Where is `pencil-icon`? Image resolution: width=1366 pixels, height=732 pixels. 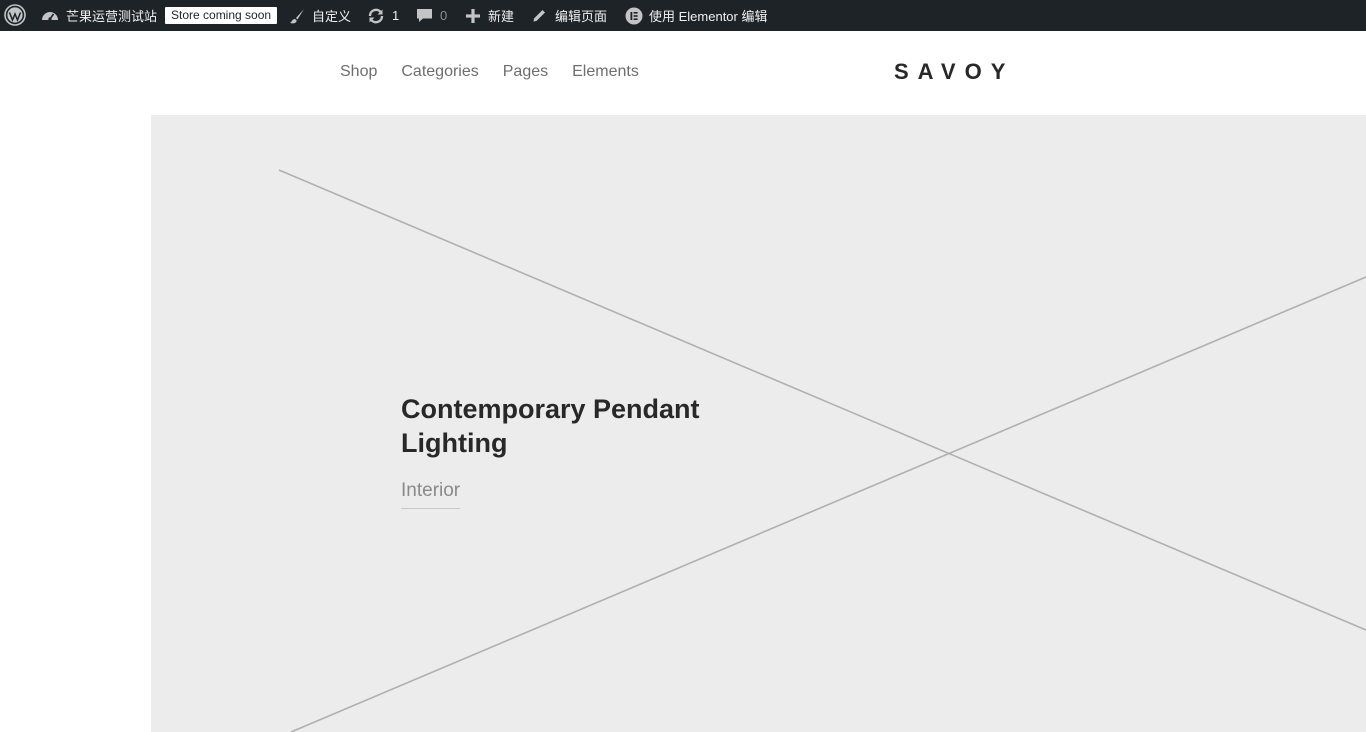
pencil-icon is located at coordinates (539, 15).